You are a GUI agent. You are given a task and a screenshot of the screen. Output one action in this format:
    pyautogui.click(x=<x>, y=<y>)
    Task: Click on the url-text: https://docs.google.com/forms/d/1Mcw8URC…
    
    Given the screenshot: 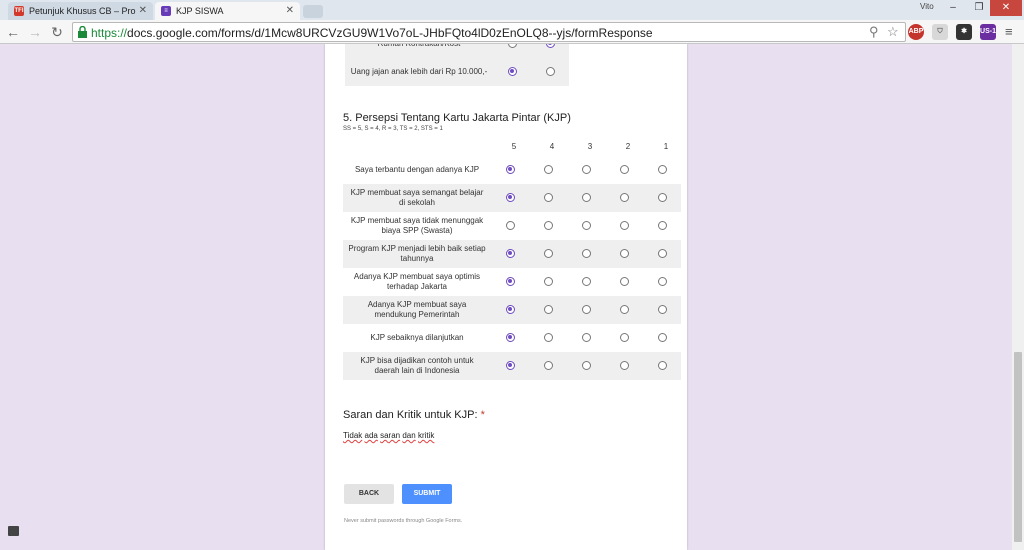 What is the action you would take?
    pyautogui.click(x=372, y=33)
    